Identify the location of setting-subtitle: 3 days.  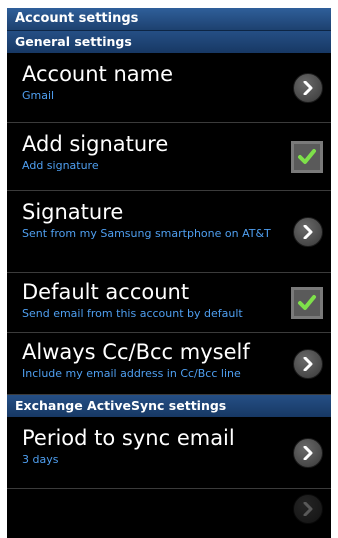
(40, 459).